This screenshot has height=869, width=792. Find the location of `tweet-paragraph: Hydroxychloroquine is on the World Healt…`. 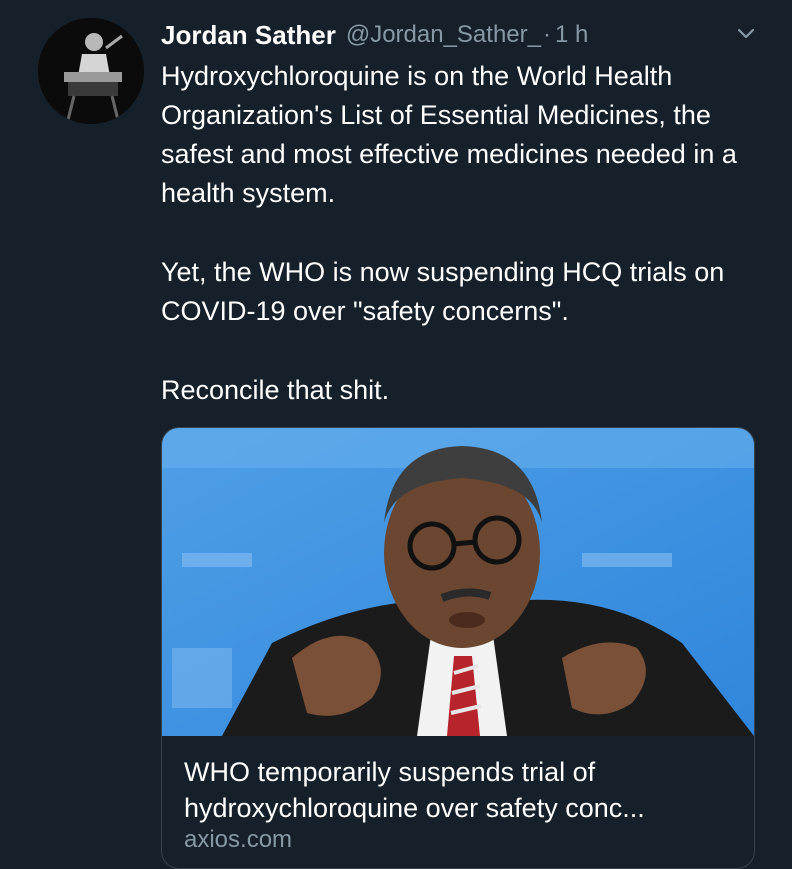

tweet-paragraph: Hydroxychloroquine is on the World Healt… is located at coordinates (449, 134).